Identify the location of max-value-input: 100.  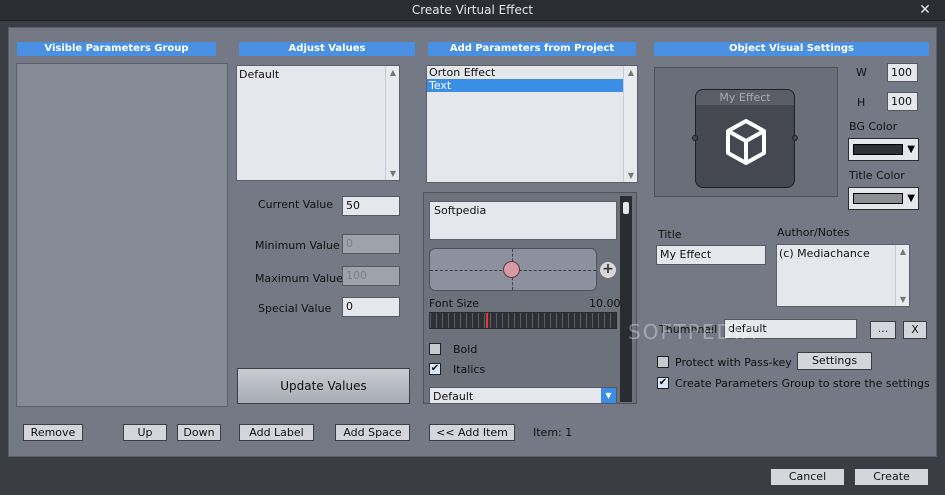
(371, 276).